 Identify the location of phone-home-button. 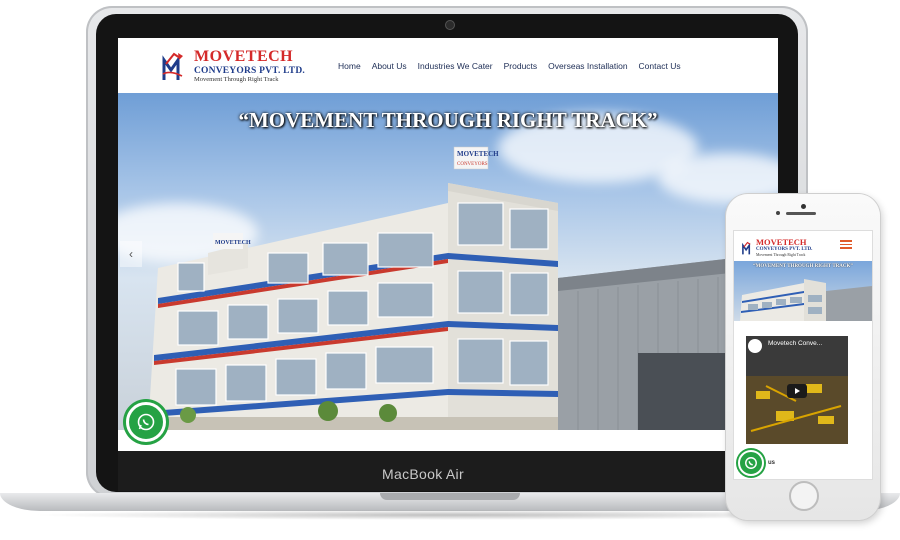
(804, 496).